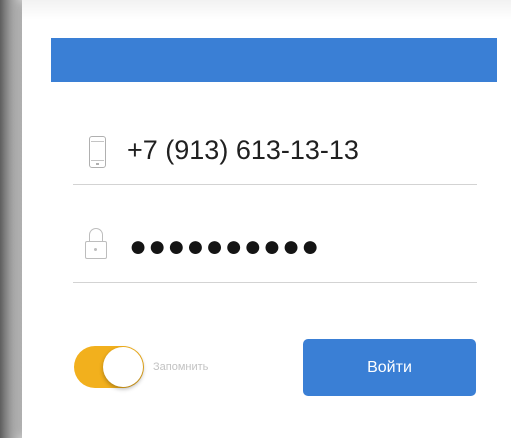 The image size is (511, 438). Describe the element at coordinates (224, 247) in the screenshot. I see `password-input-value: ●●●●●●●●●●` at that location.